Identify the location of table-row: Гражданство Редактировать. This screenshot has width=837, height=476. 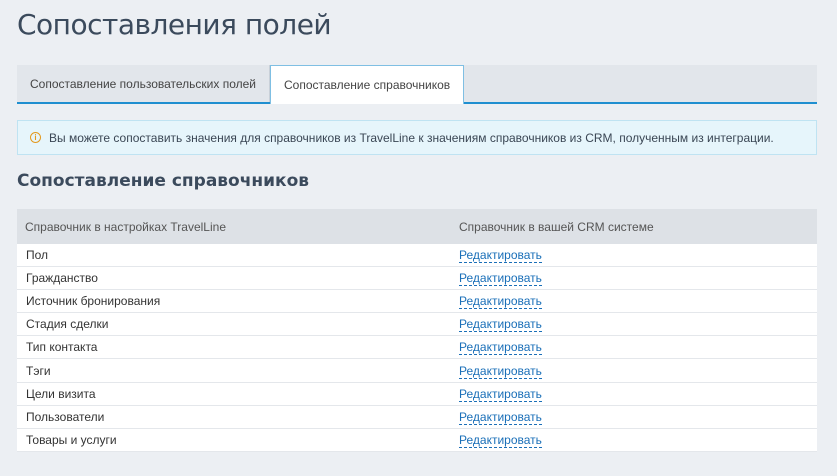
(417, 279).